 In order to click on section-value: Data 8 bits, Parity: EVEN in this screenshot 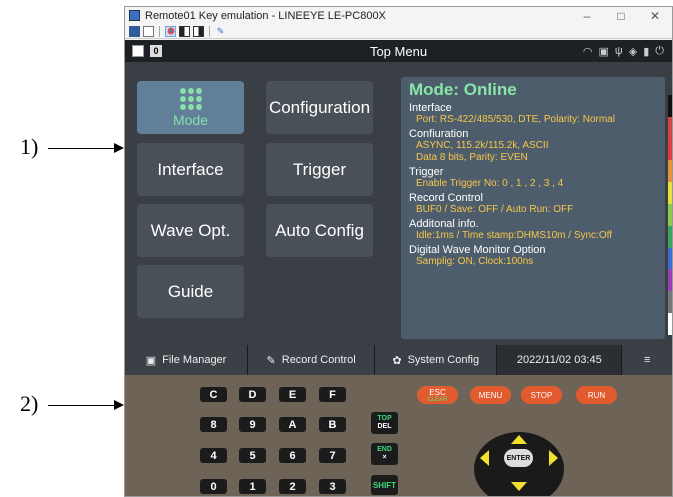, I will do `click(472, 157)`.